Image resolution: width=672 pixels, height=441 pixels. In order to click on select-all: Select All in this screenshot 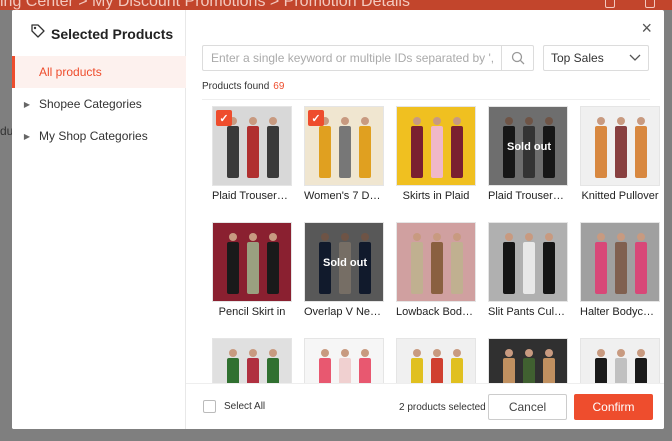, I will do `click(234, 406)`.